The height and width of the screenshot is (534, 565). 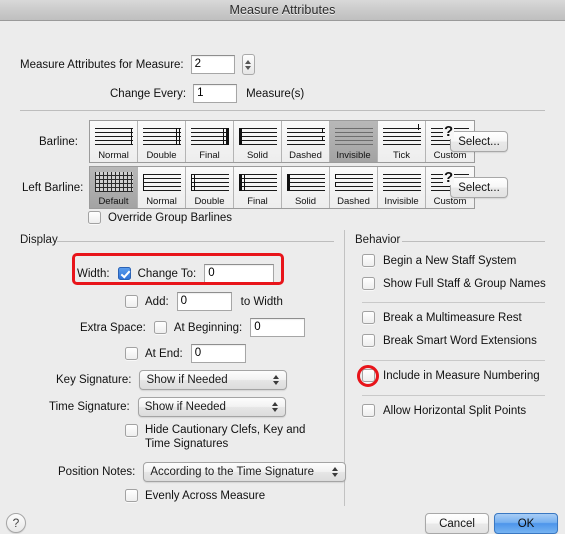 What do you see at coordinates (306, 182) in the screenshot?
I see `left-barline-solid-icon` at bounding box center [306, 182].